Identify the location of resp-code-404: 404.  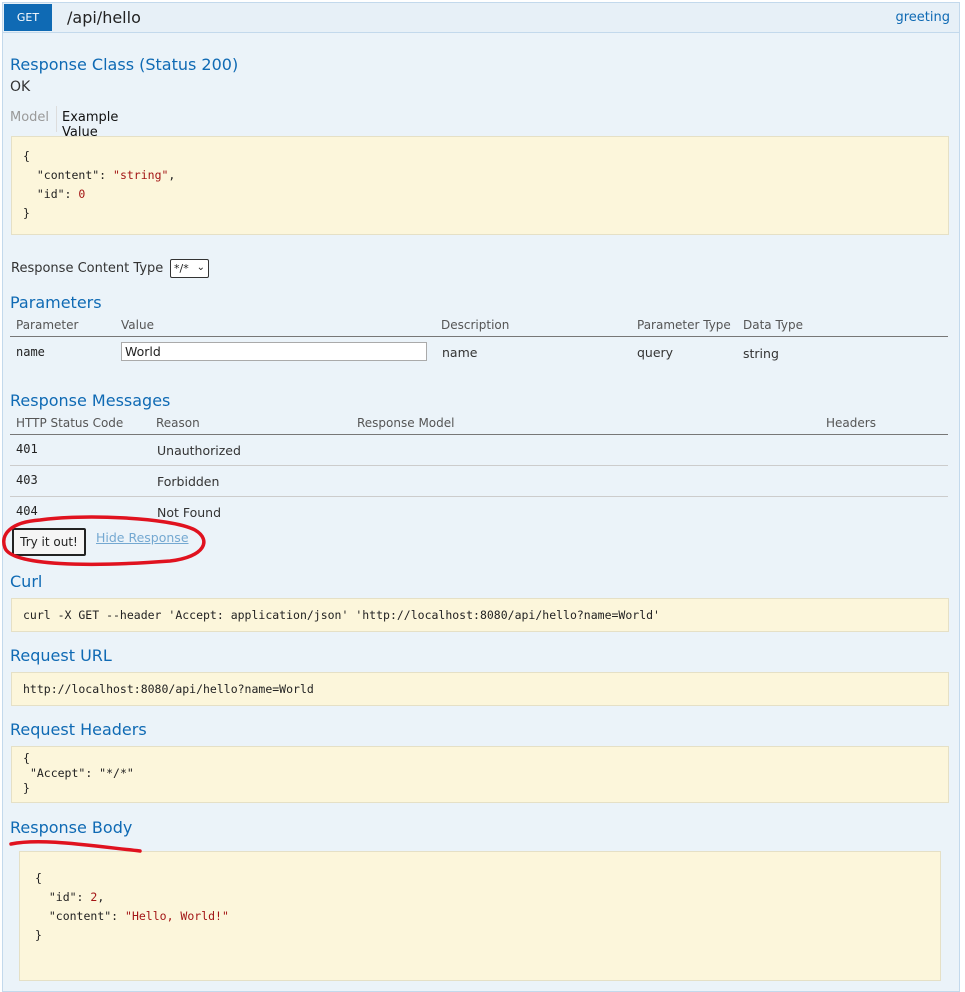
(27, 511).